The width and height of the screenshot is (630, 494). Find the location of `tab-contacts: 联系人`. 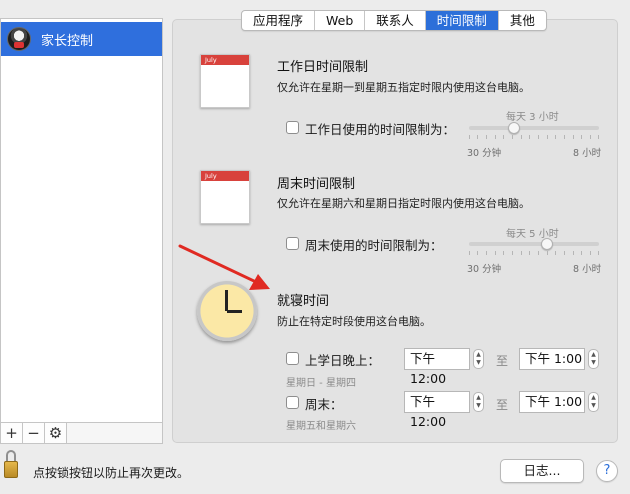

tab-contacts: 联系人 is located at coordinates (395, 20).